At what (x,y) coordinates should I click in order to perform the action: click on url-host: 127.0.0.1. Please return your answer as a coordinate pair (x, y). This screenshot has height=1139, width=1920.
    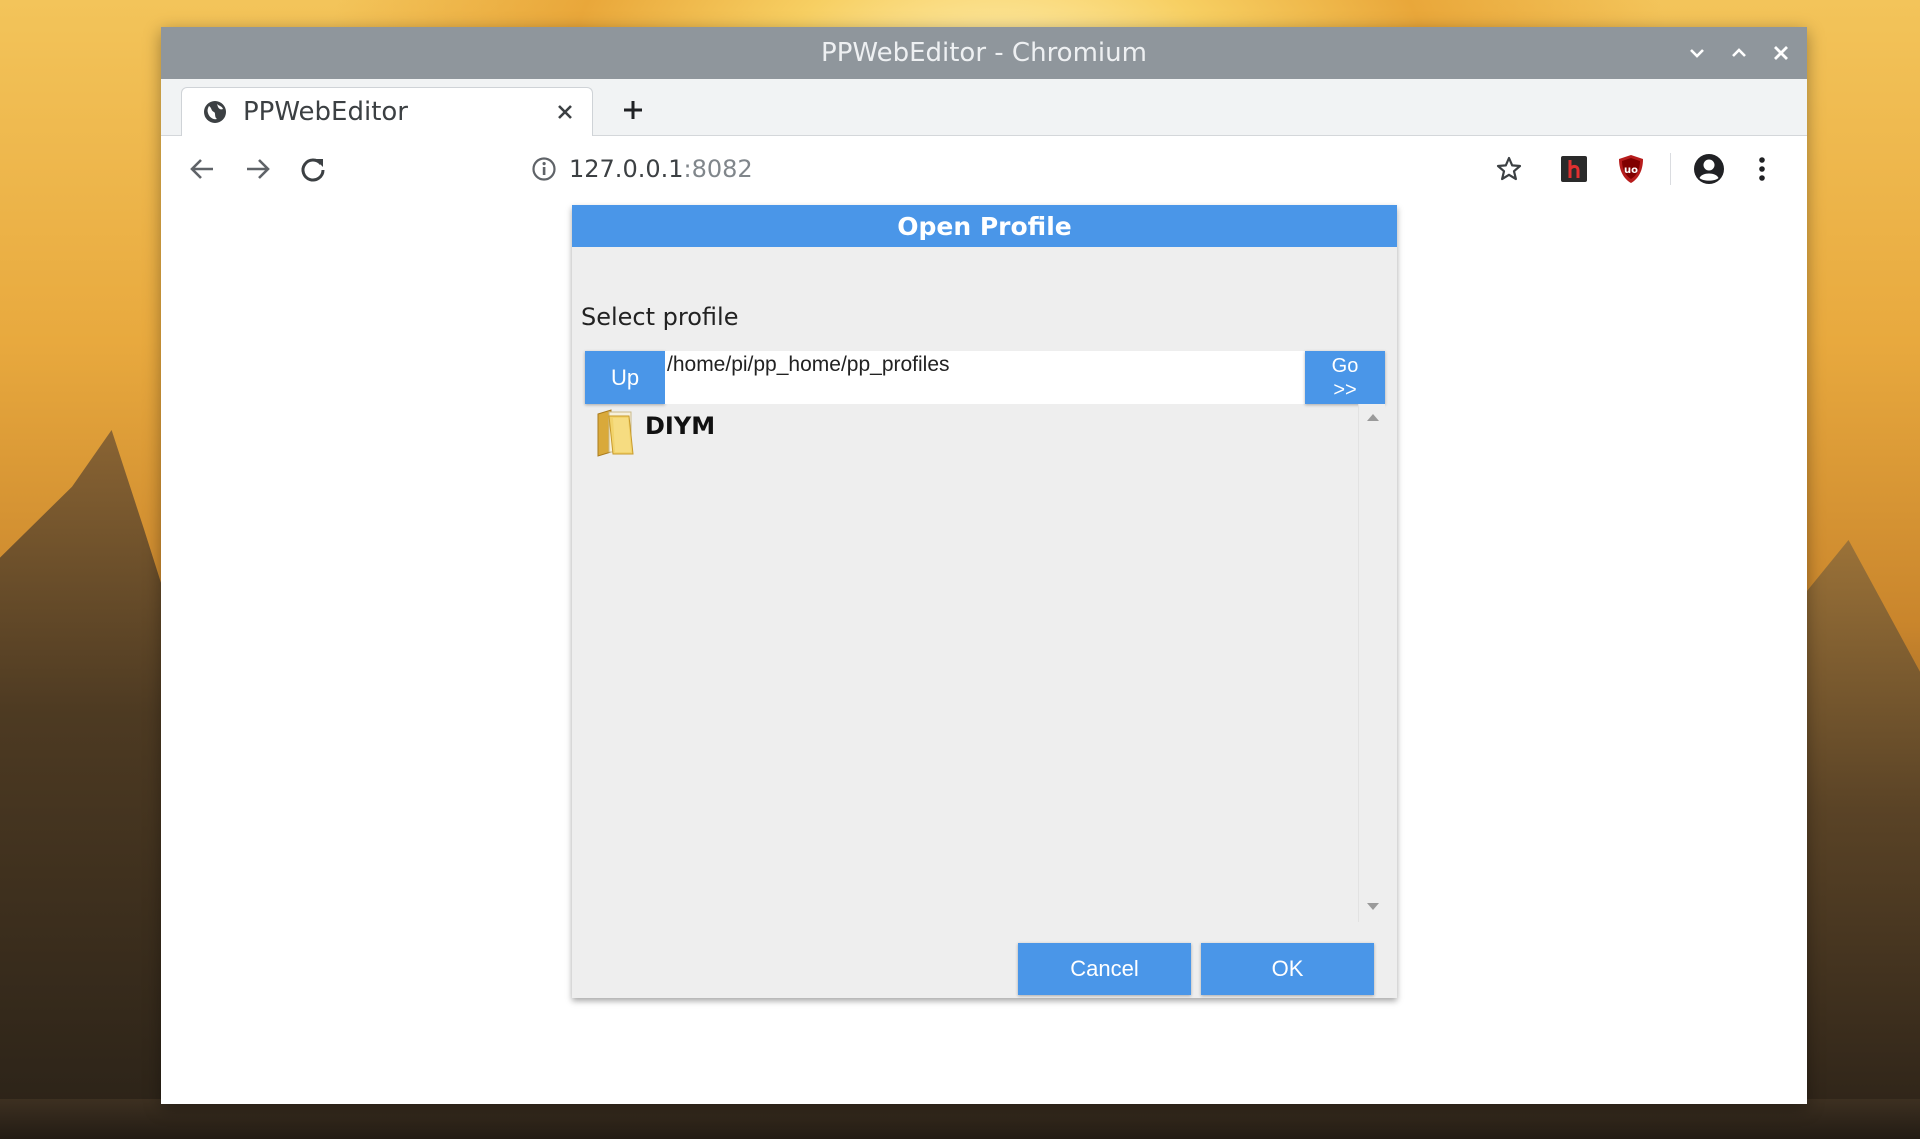
    Looking at the image, I should click on (626, 169).